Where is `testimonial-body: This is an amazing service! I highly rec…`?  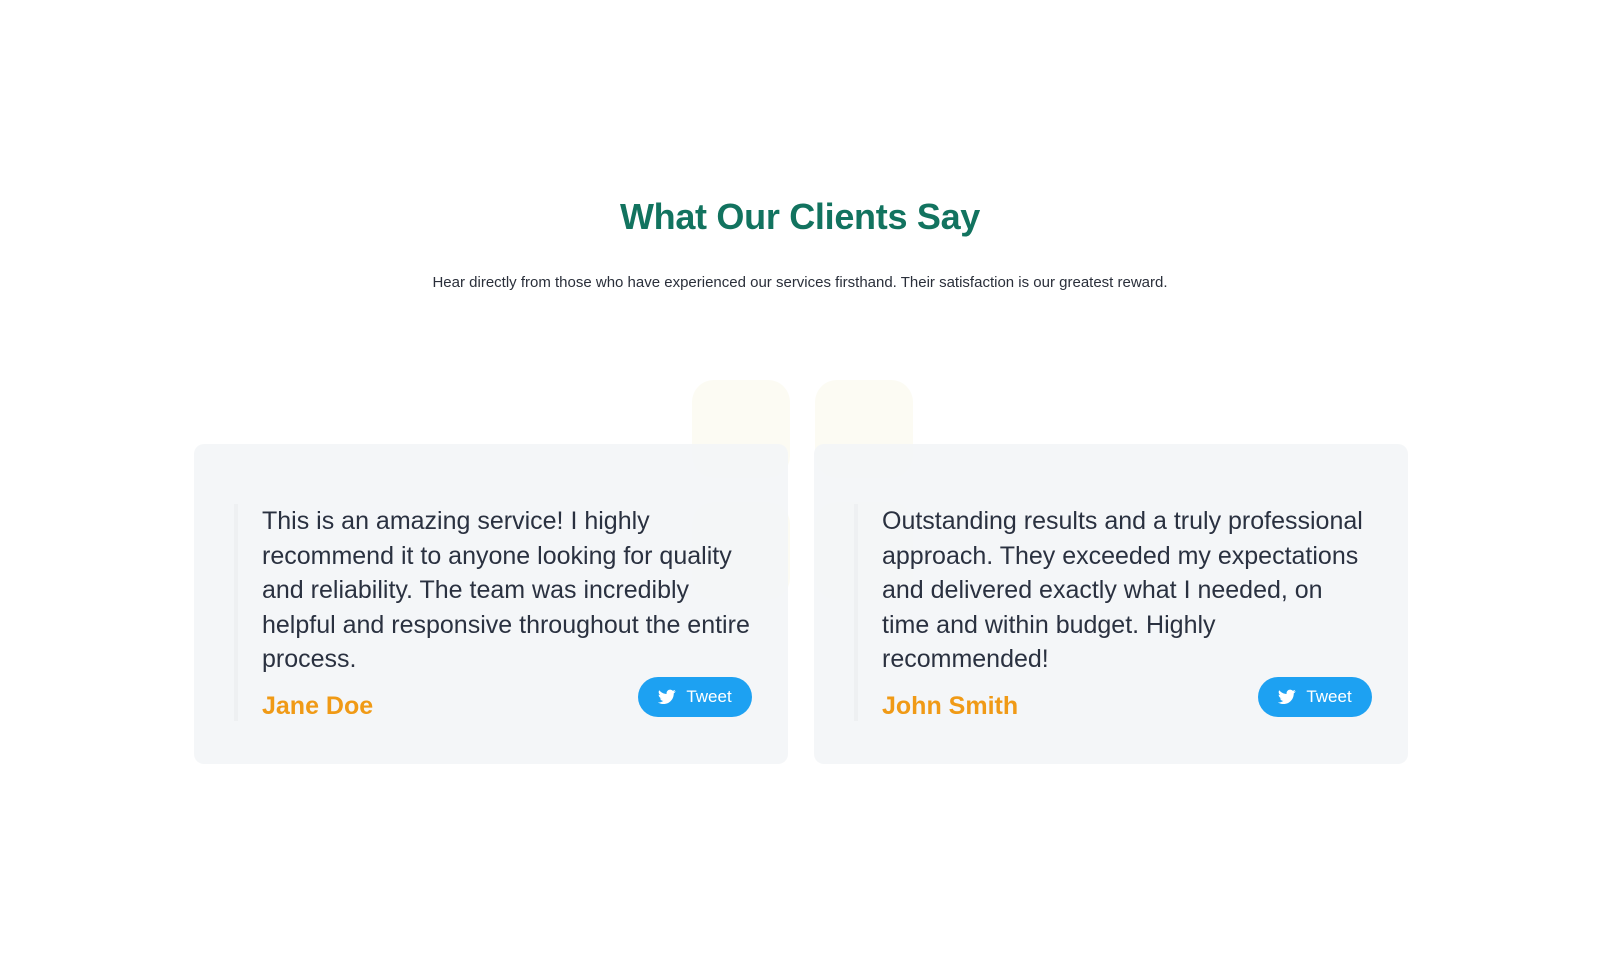 testimonial-body: This is an amazing service! I highly rec… is located at coordinates (493, 612).